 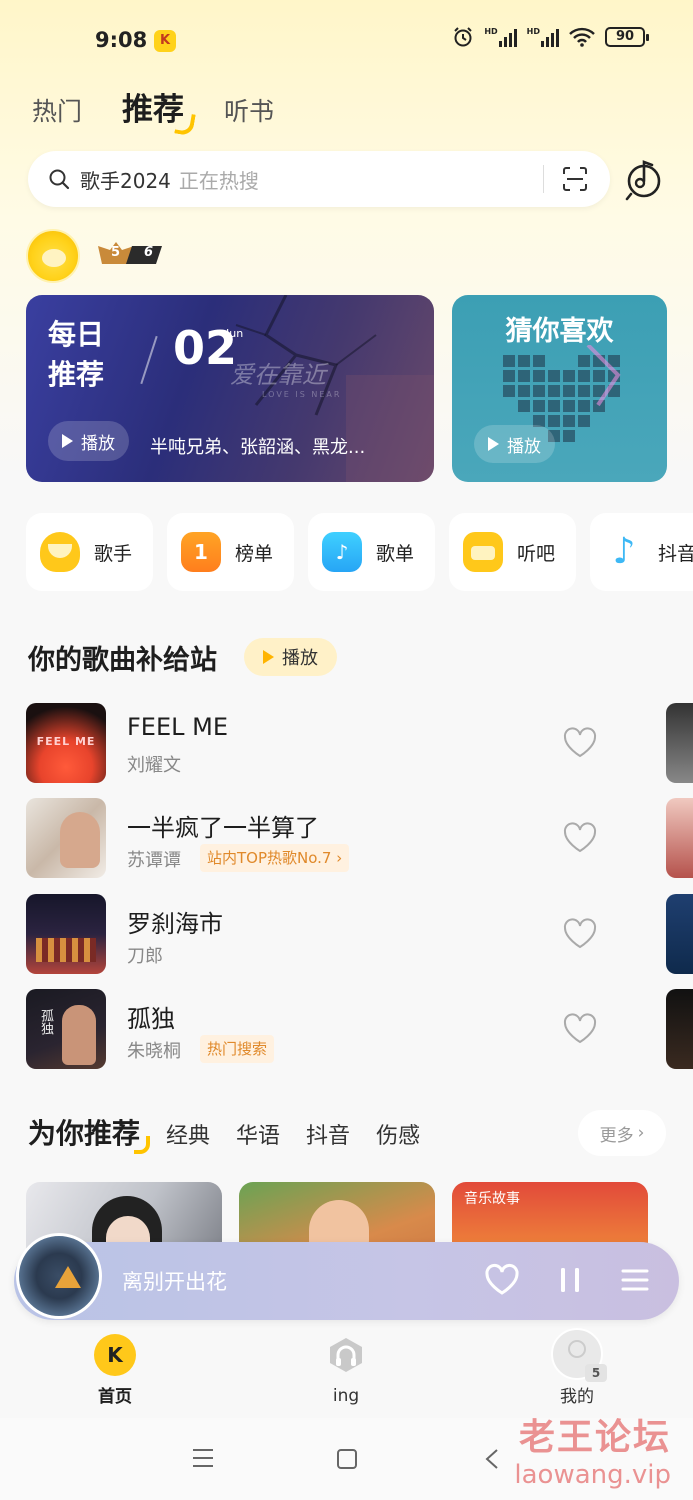 What do you see at coordinates (579, 1355) in the screenshot?
I see `profile-avatar-icon: 5` at bounding box center [579, 1355].